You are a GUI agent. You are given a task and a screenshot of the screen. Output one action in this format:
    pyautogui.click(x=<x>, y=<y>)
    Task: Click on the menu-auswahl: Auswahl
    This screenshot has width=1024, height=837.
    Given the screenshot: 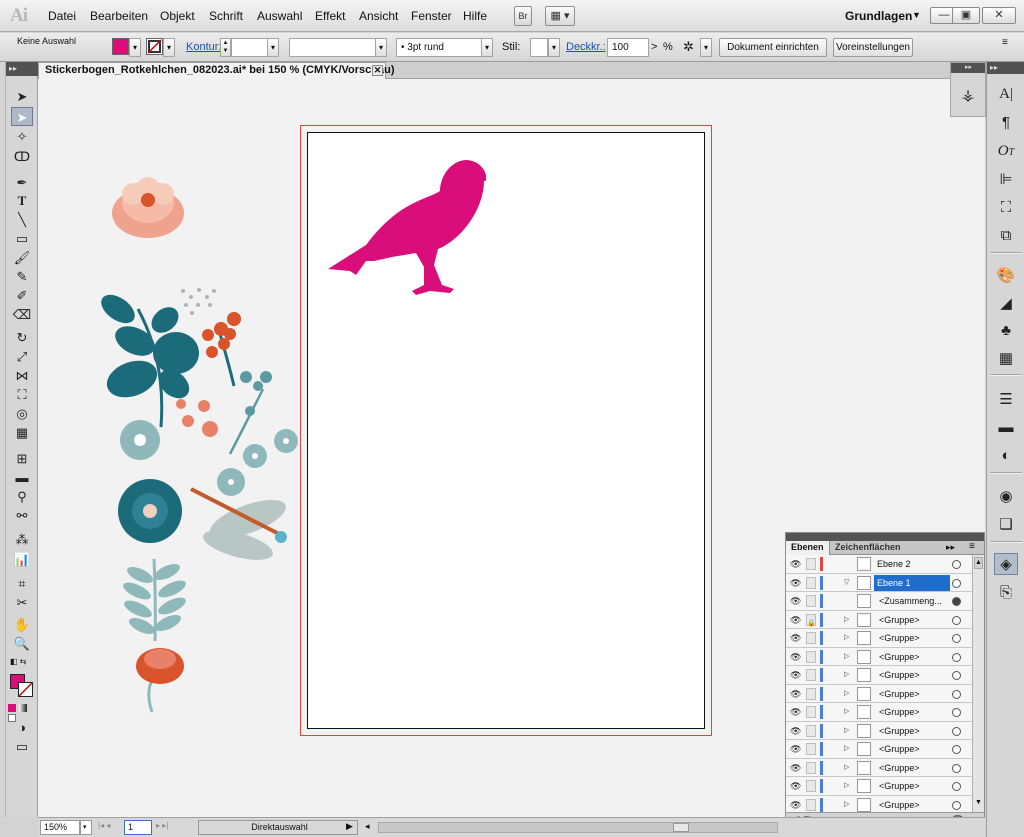 What is the action you would take?
    pyautogui.click(x=279, y=16)
    